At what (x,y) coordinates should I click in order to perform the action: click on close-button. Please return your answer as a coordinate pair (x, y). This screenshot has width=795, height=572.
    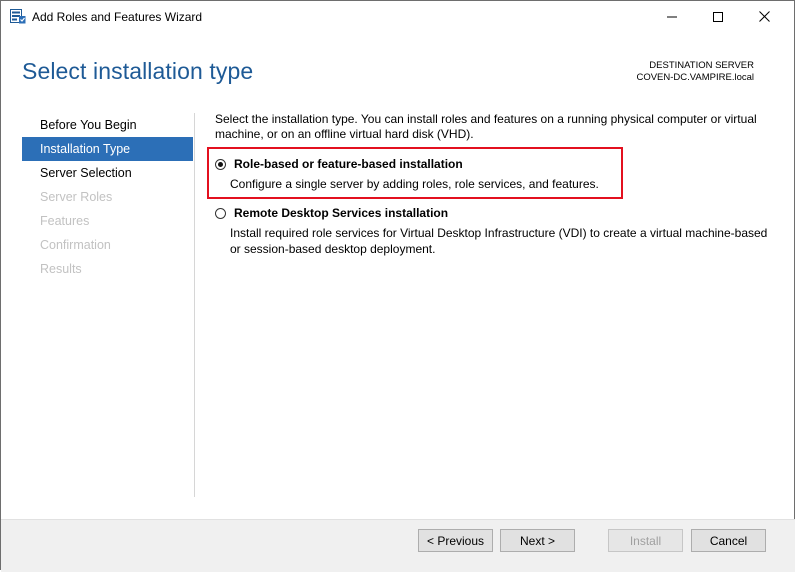
    Looking at the image, I should click on (764, 16).